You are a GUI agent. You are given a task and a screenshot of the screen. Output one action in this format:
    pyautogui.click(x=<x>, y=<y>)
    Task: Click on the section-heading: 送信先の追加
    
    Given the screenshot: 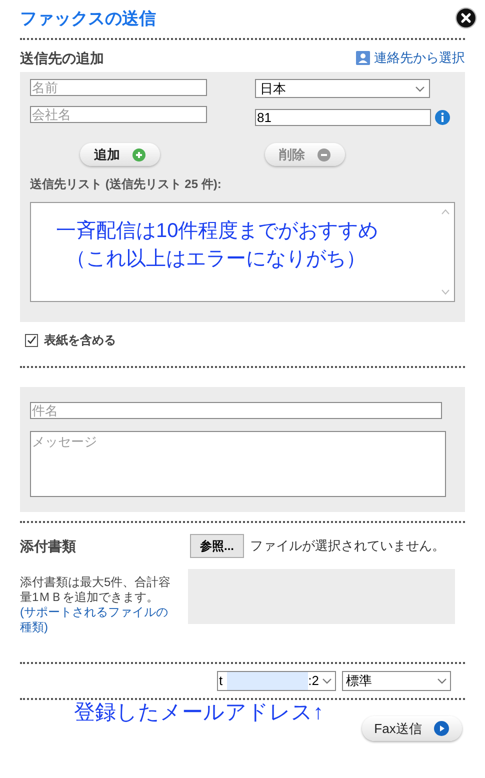 What is the action you would take?
    pyautogui.click(x=62, y=58)
    